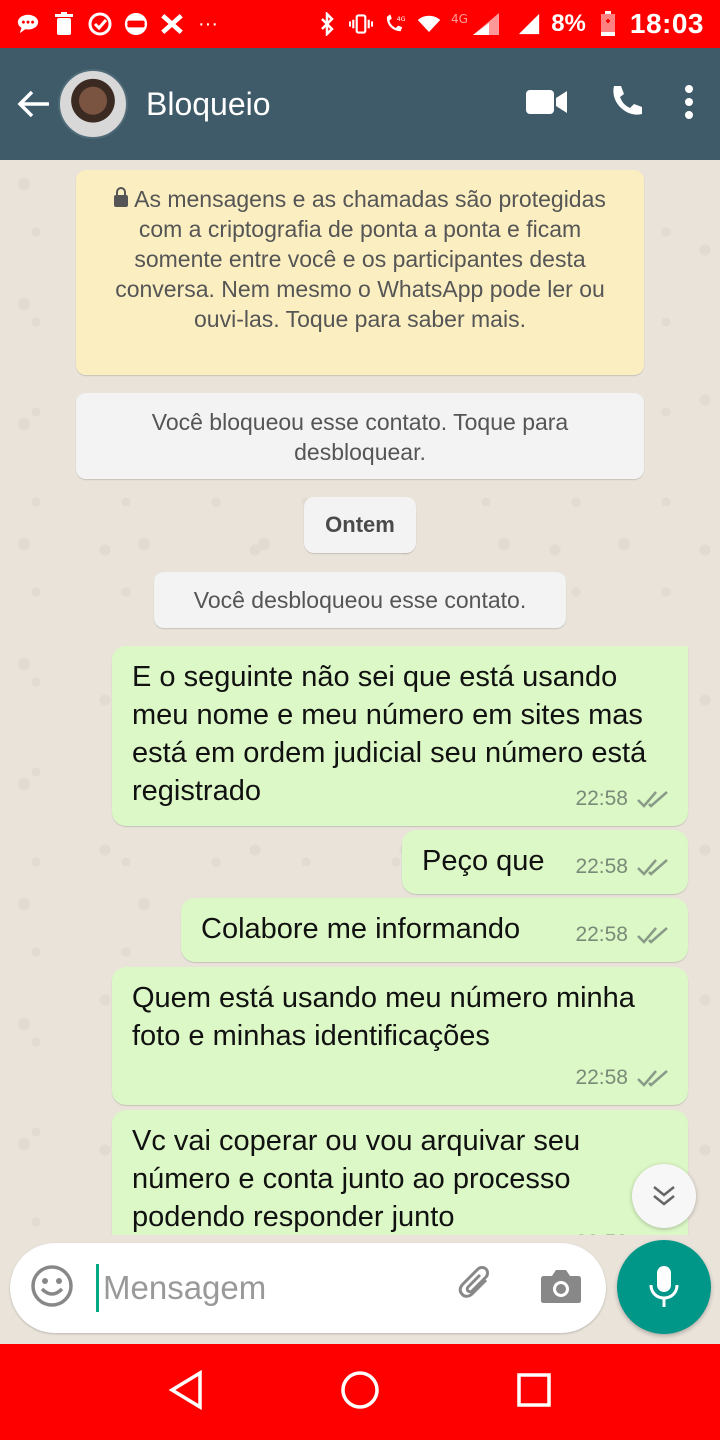 The height and width of the screenshot is (1440, 720). Describe the element at coordinates (34, 104) in the screenshot. I see `back-arrow-icon` at that location.